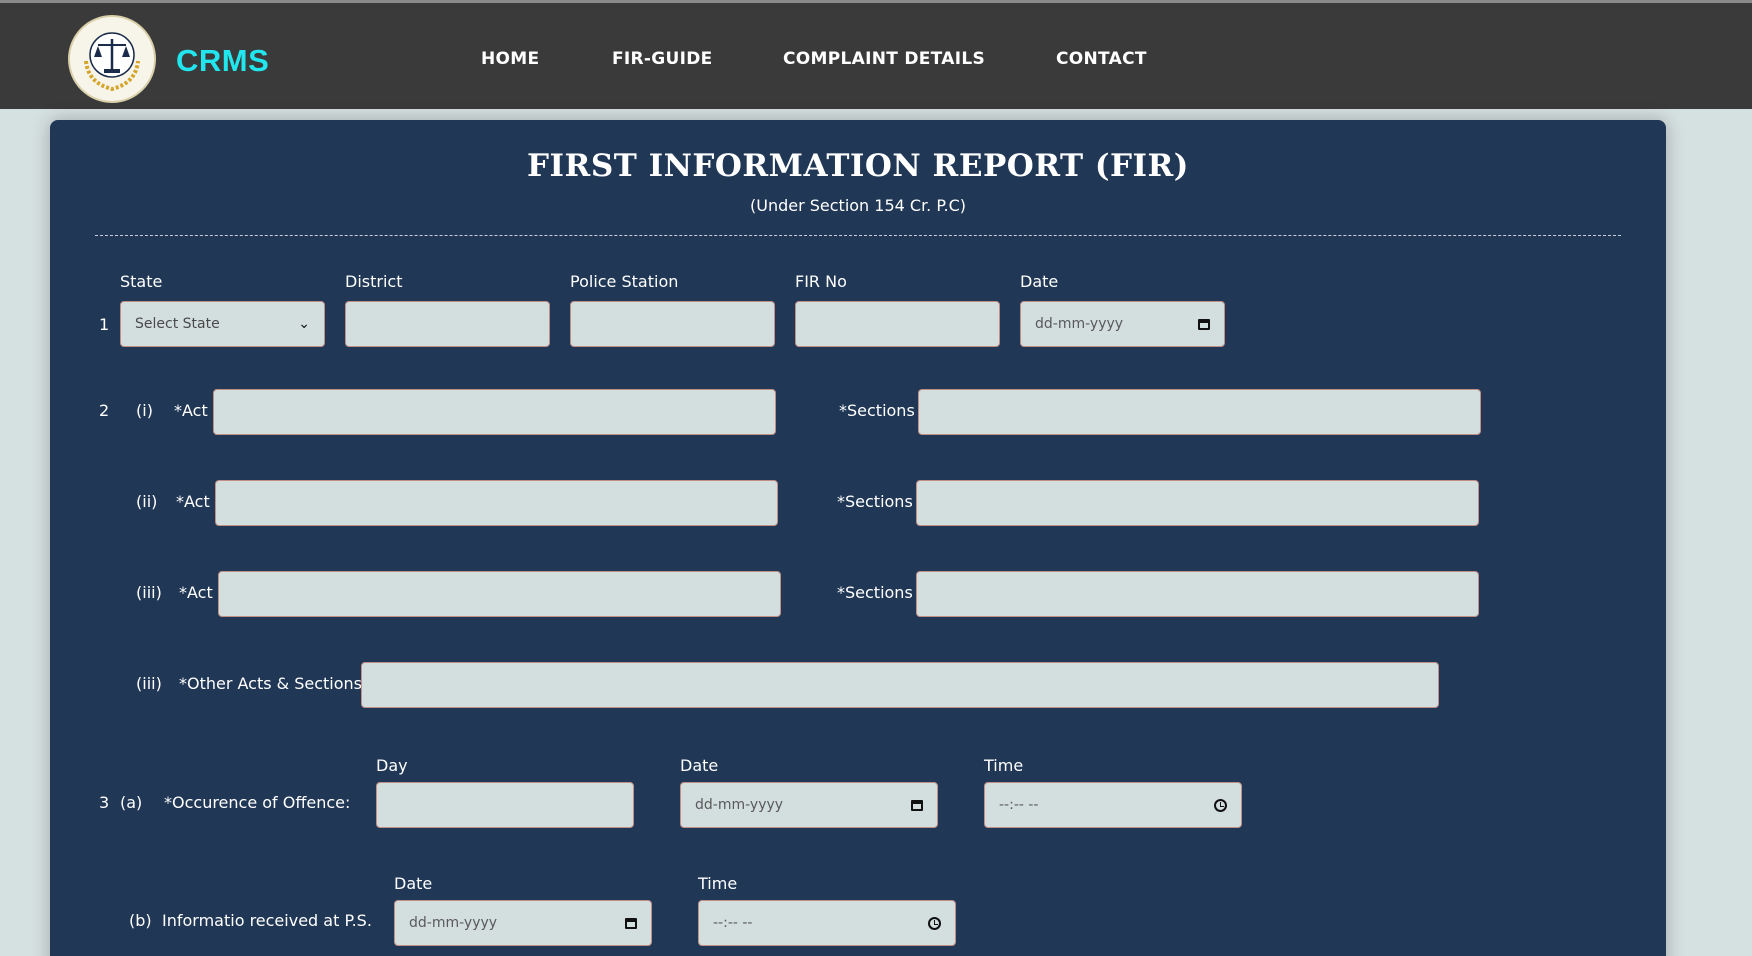  Describe the element at coordinates (140, 920) in the screenshot. I see `received-index: (b)` at that location.